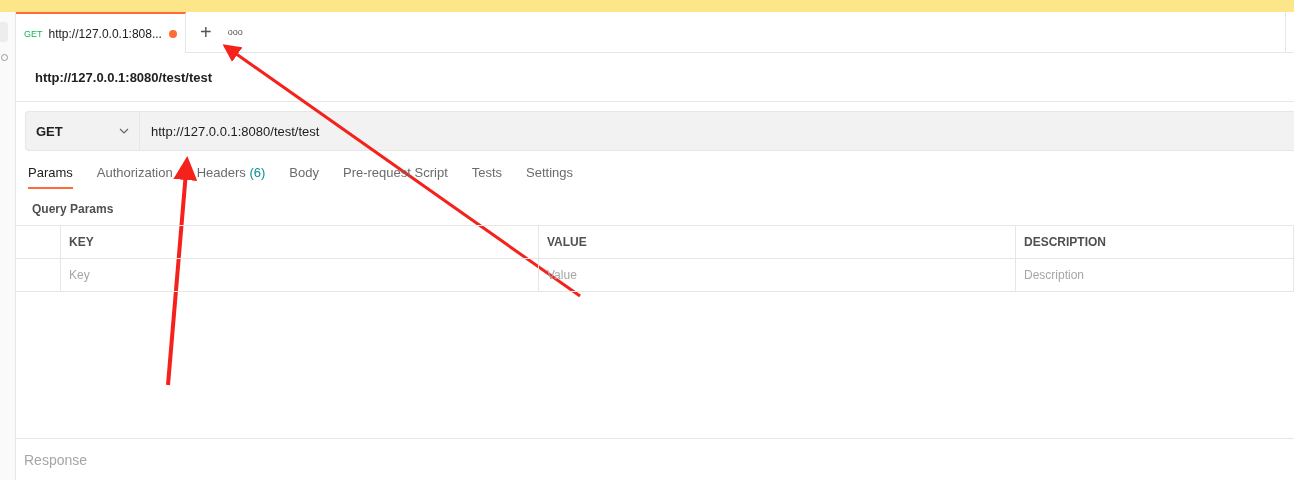 The height and width of the screenshot is (480, 1294). I want to click on column-header: VALUE, so click(777, 242).